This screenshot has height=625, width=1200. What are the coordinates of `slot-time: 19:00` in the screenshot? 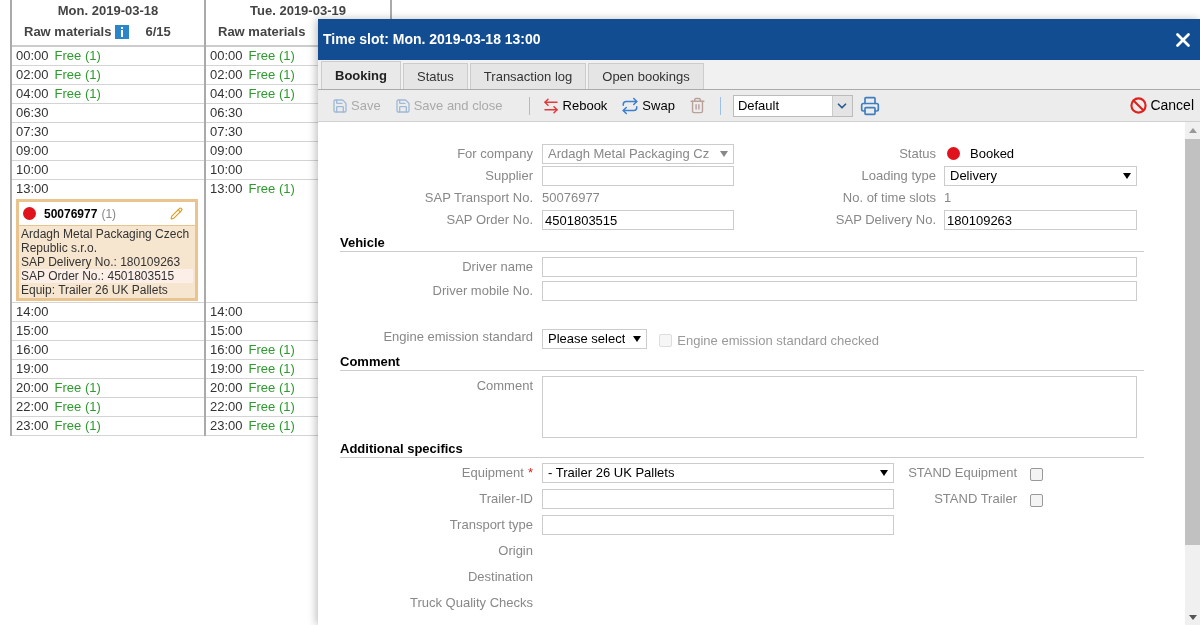 It's located at (226, 369).